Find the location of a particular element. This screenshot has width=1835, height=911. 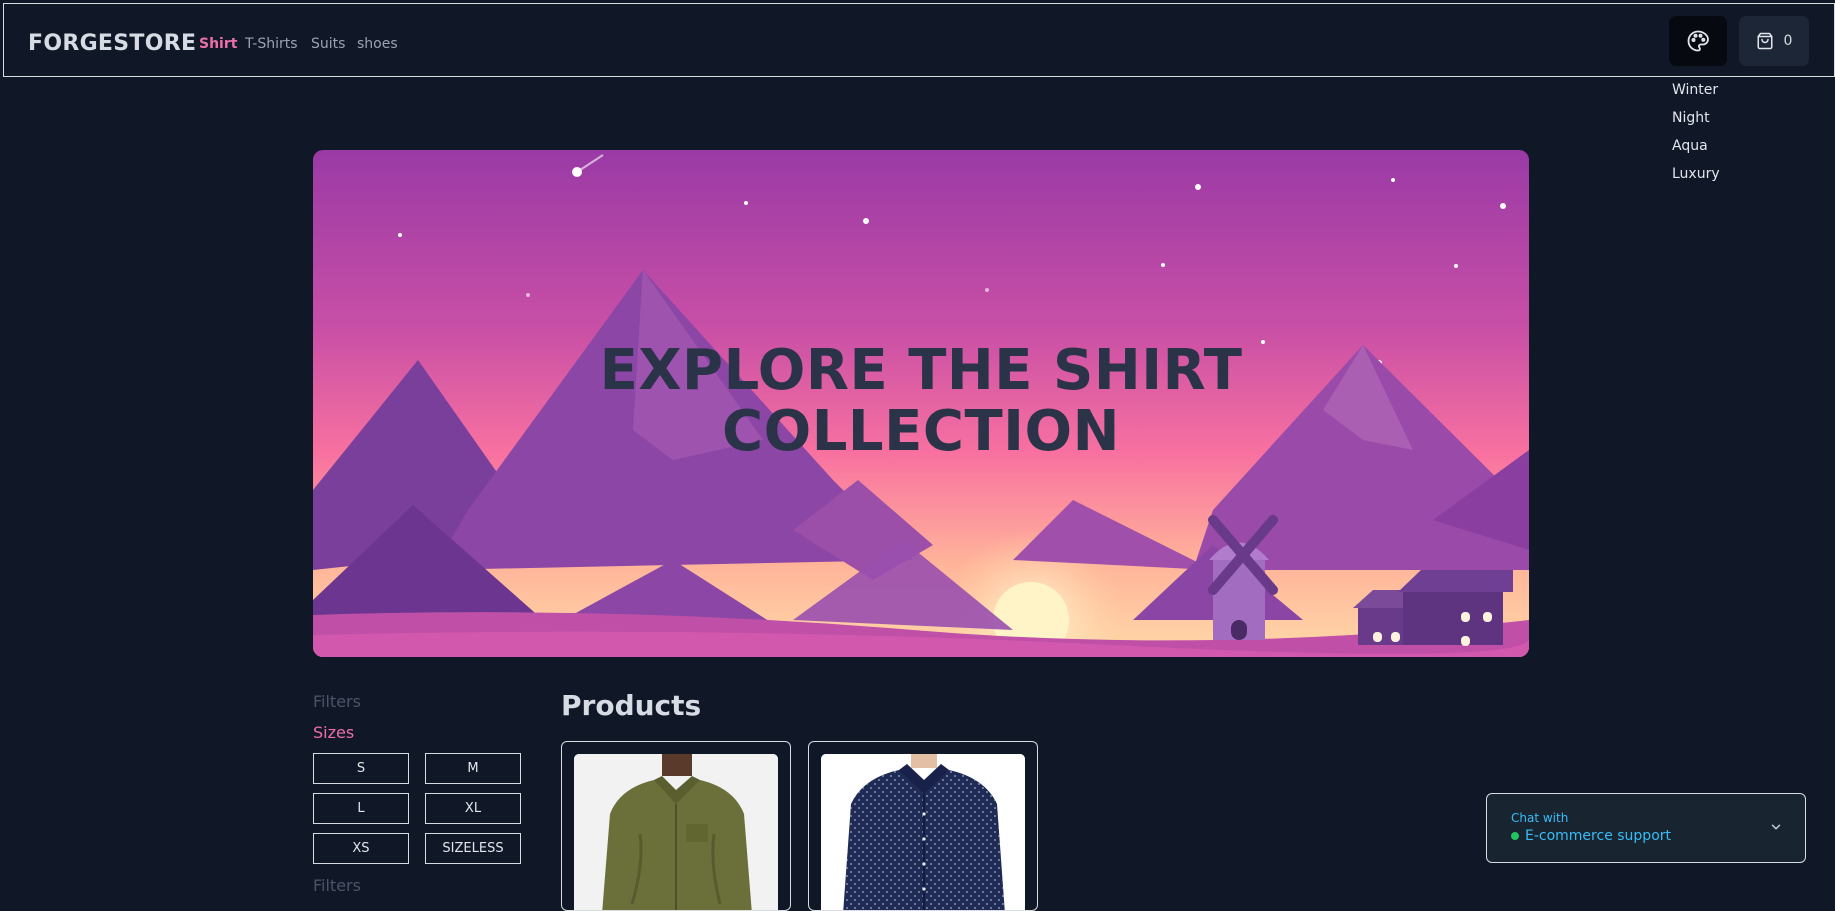

theme-switcher-button is located at coordinates (1698, 41).